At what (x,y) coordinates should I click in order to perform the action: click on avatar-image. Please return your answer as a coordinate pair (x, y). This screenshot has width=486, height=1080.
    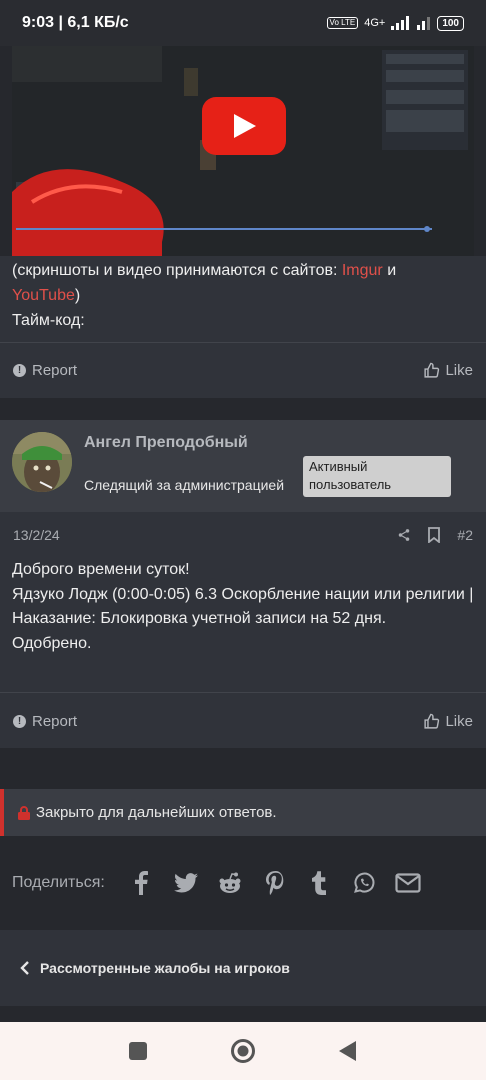
    Looking at the image, I should click on (42, 462).